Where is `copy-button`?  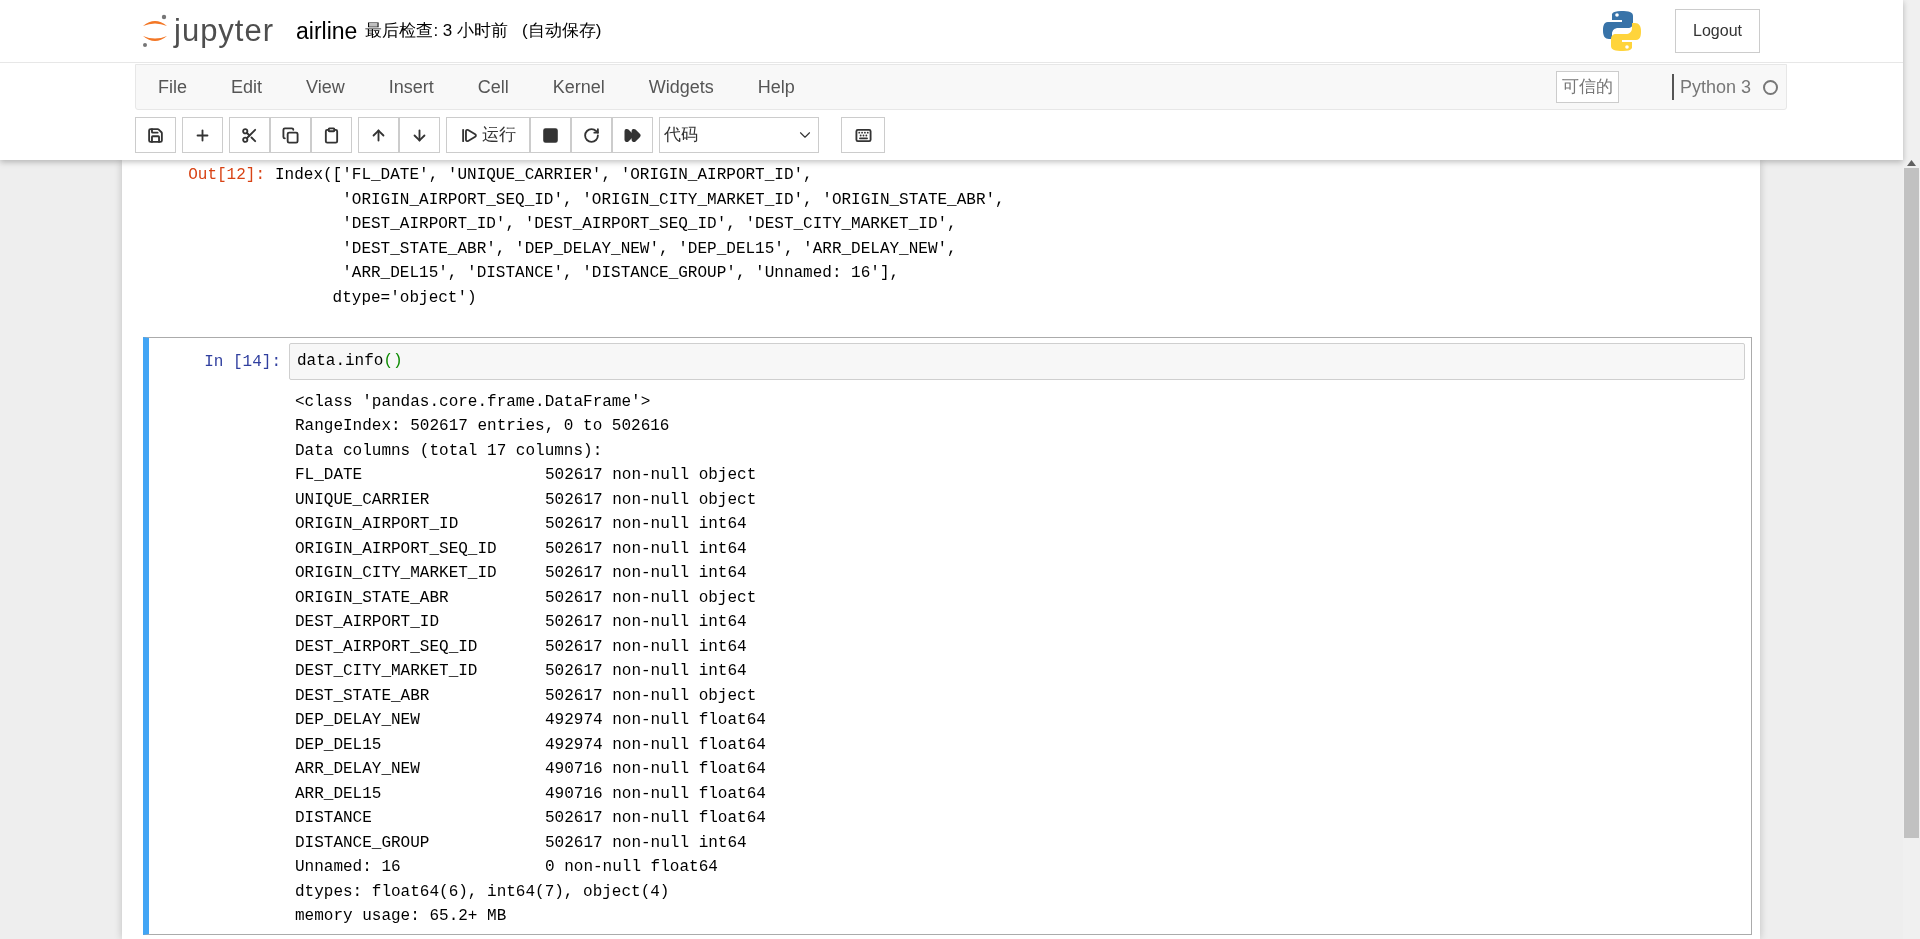 copy-button is located at coordinates (290, 135).